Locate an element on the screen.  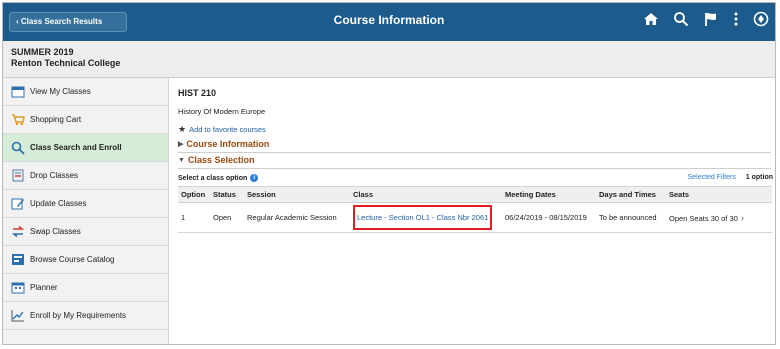
sidebar-item-label: Browse Course Catalog is located at coordinates (72, 259).